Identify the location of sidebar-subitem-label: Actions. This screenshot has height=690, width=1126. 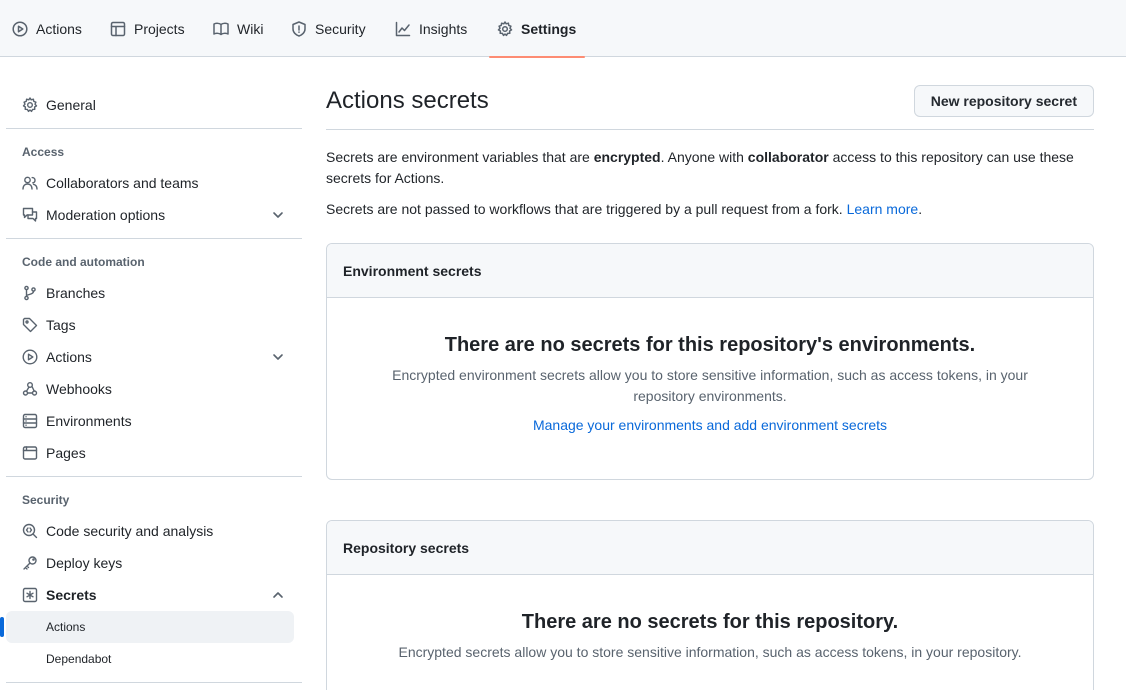
(66, 627).